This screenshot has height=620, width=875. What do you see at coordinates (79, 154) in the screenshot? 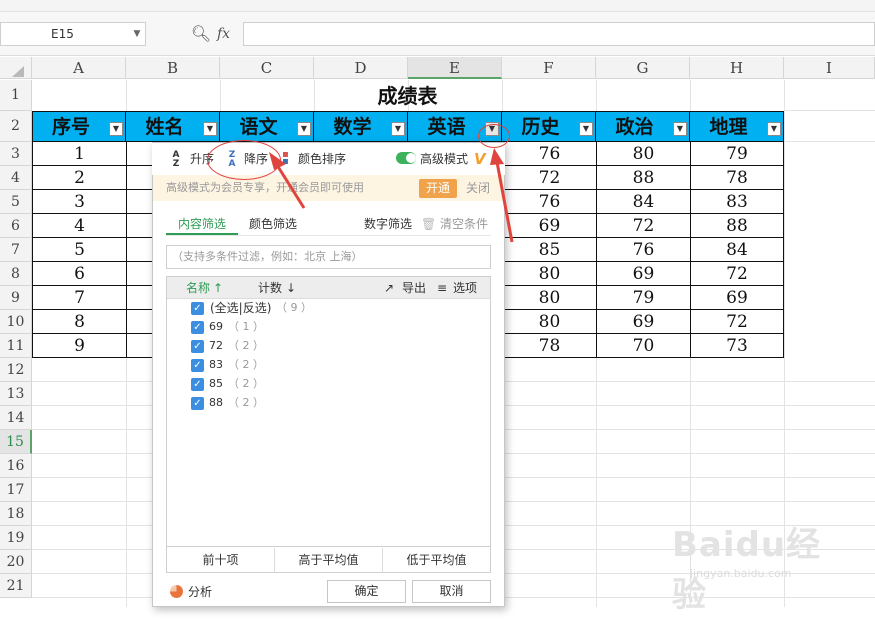
I see `cell-serial: 1` at bounding box center [79, 154].